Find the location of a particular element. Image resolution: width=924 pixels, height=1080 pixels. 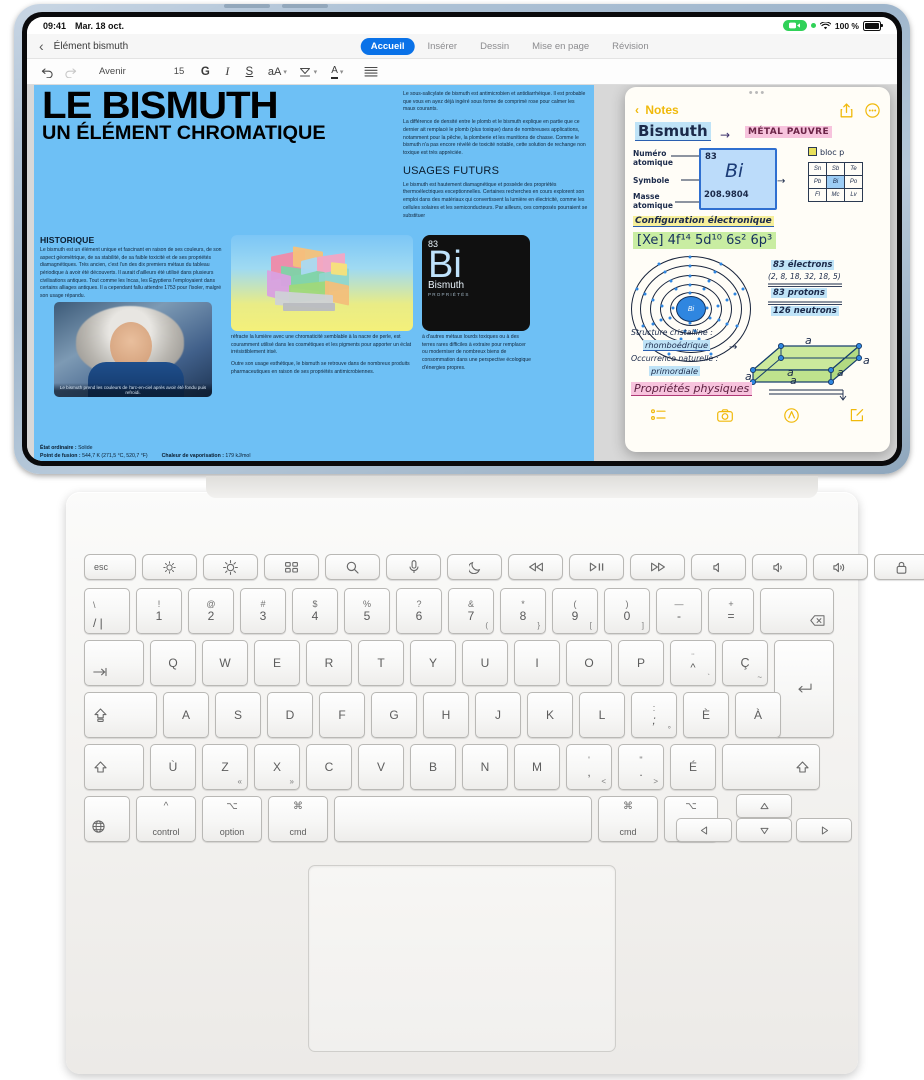

key-e: E is located at coordinates (277, 663).